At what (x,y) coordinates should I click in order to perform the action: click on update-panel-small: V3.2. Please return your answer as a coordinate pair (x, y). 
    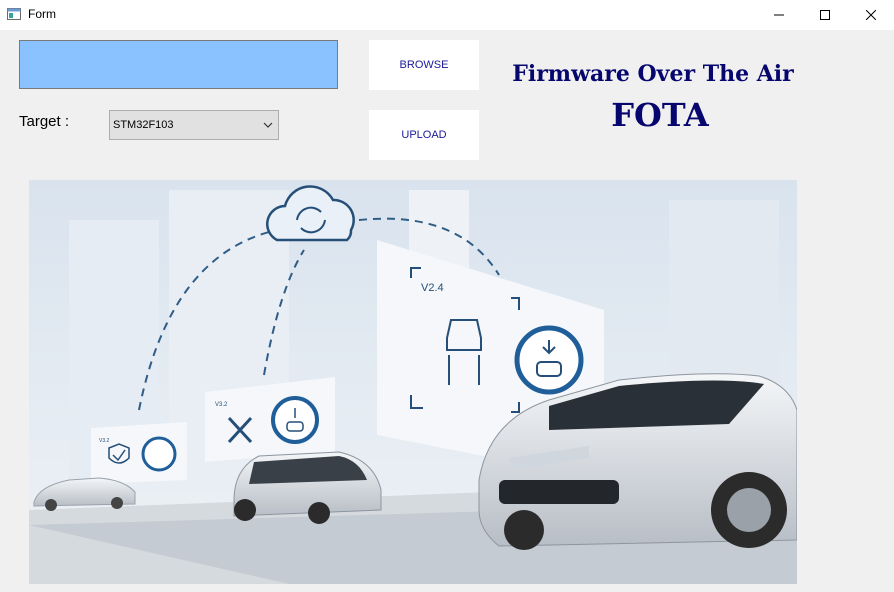
    Looking at the image, I should click on (139, 453).